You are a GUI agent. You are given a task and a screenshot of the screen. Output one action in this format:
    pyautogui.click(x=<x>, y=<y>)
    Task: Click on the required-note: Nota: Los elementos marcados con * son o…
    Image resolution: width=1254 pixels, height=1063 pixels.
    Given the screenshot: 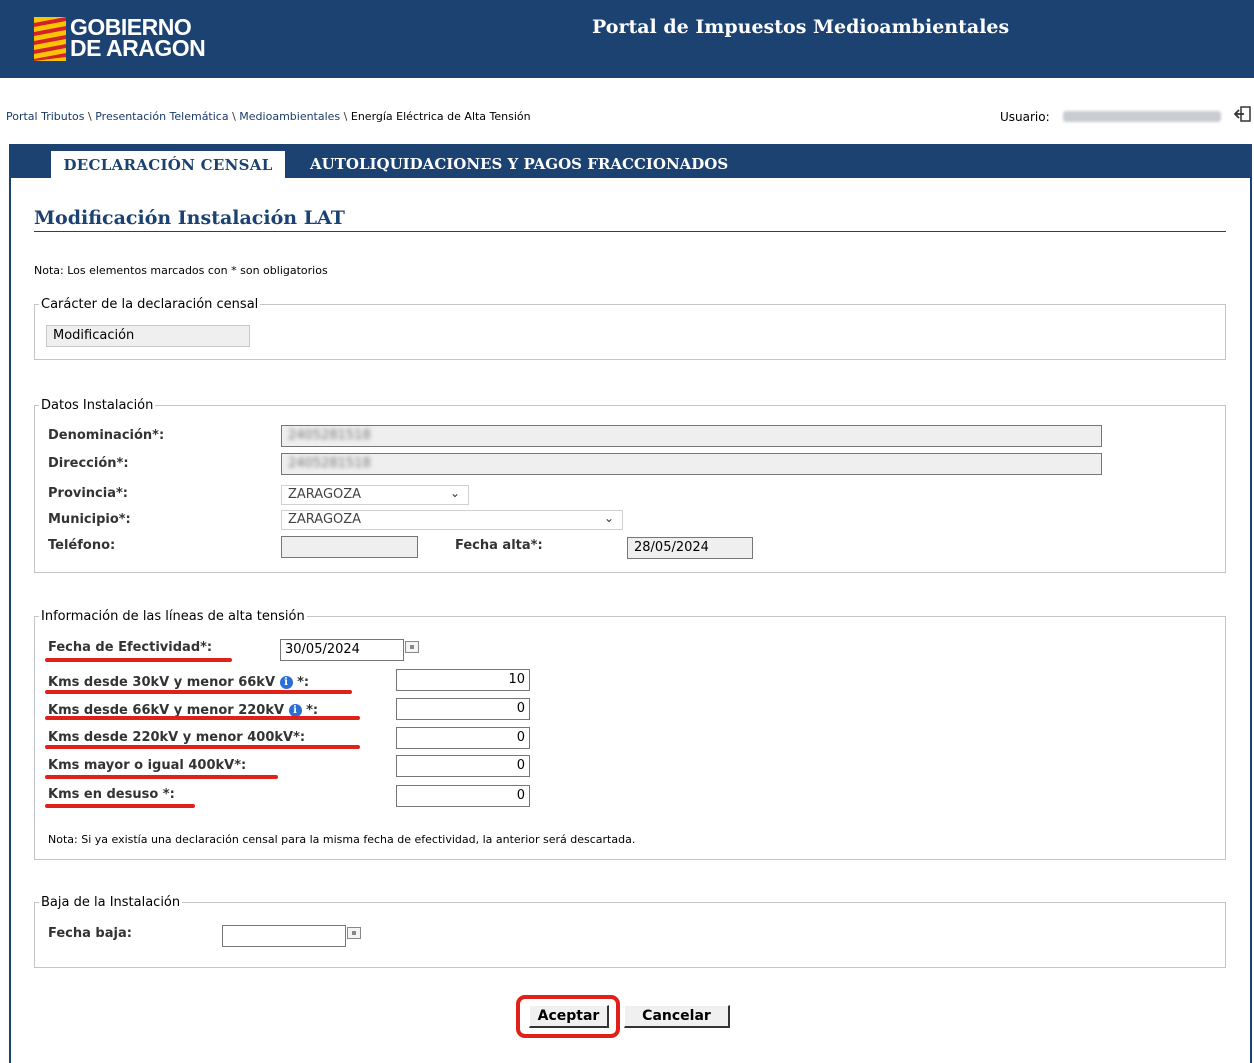 What is the action you would take?
    pyautogui.click(x=181, y=270)
    